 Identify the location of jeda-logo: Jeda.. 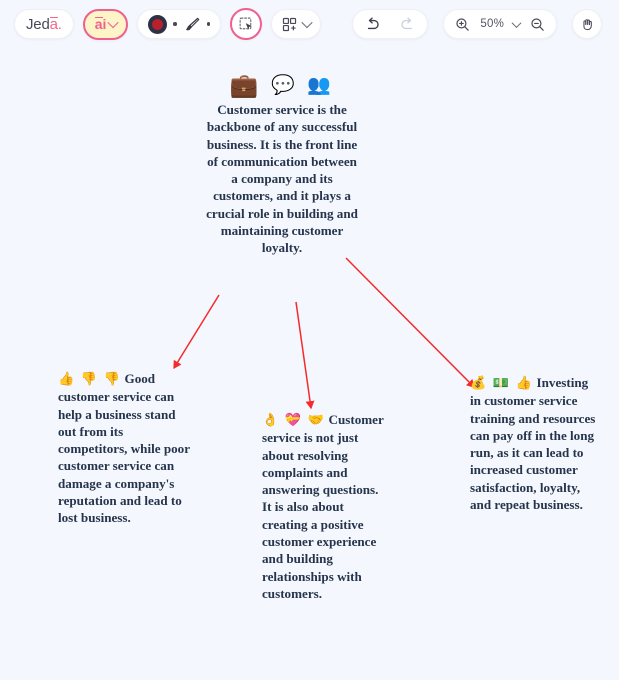
(44, 24).